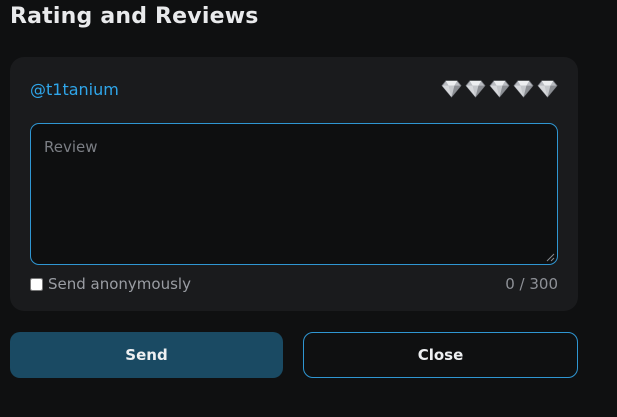 This screenshot has width=617, height=417. I want to click on close-button: Close, so click(440, 355).